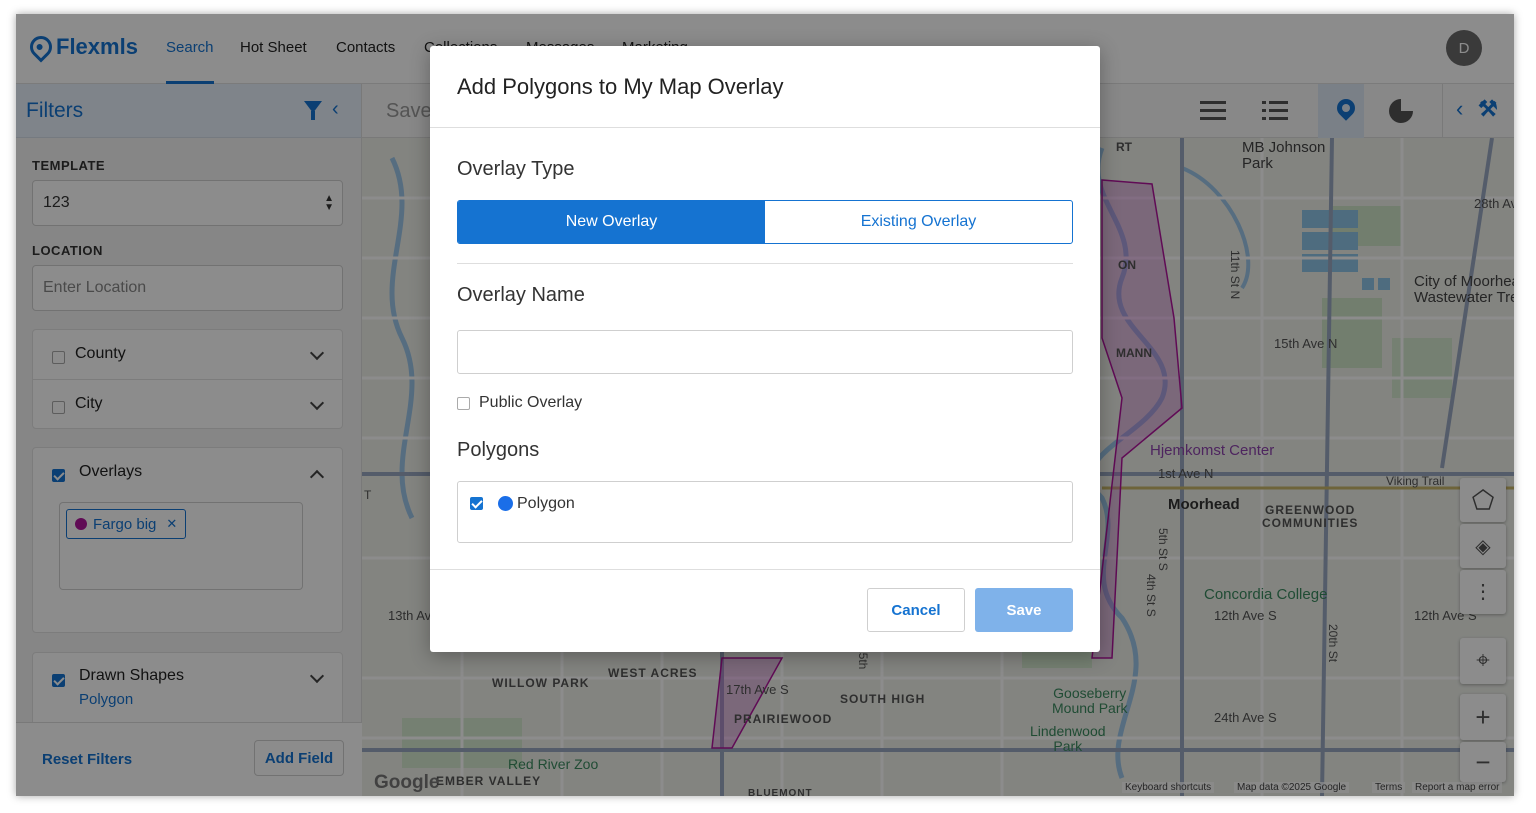  Describe the element at coordinates (546, 504) in the screenshot. I see `polygon-item-label: Polygon` at that location.